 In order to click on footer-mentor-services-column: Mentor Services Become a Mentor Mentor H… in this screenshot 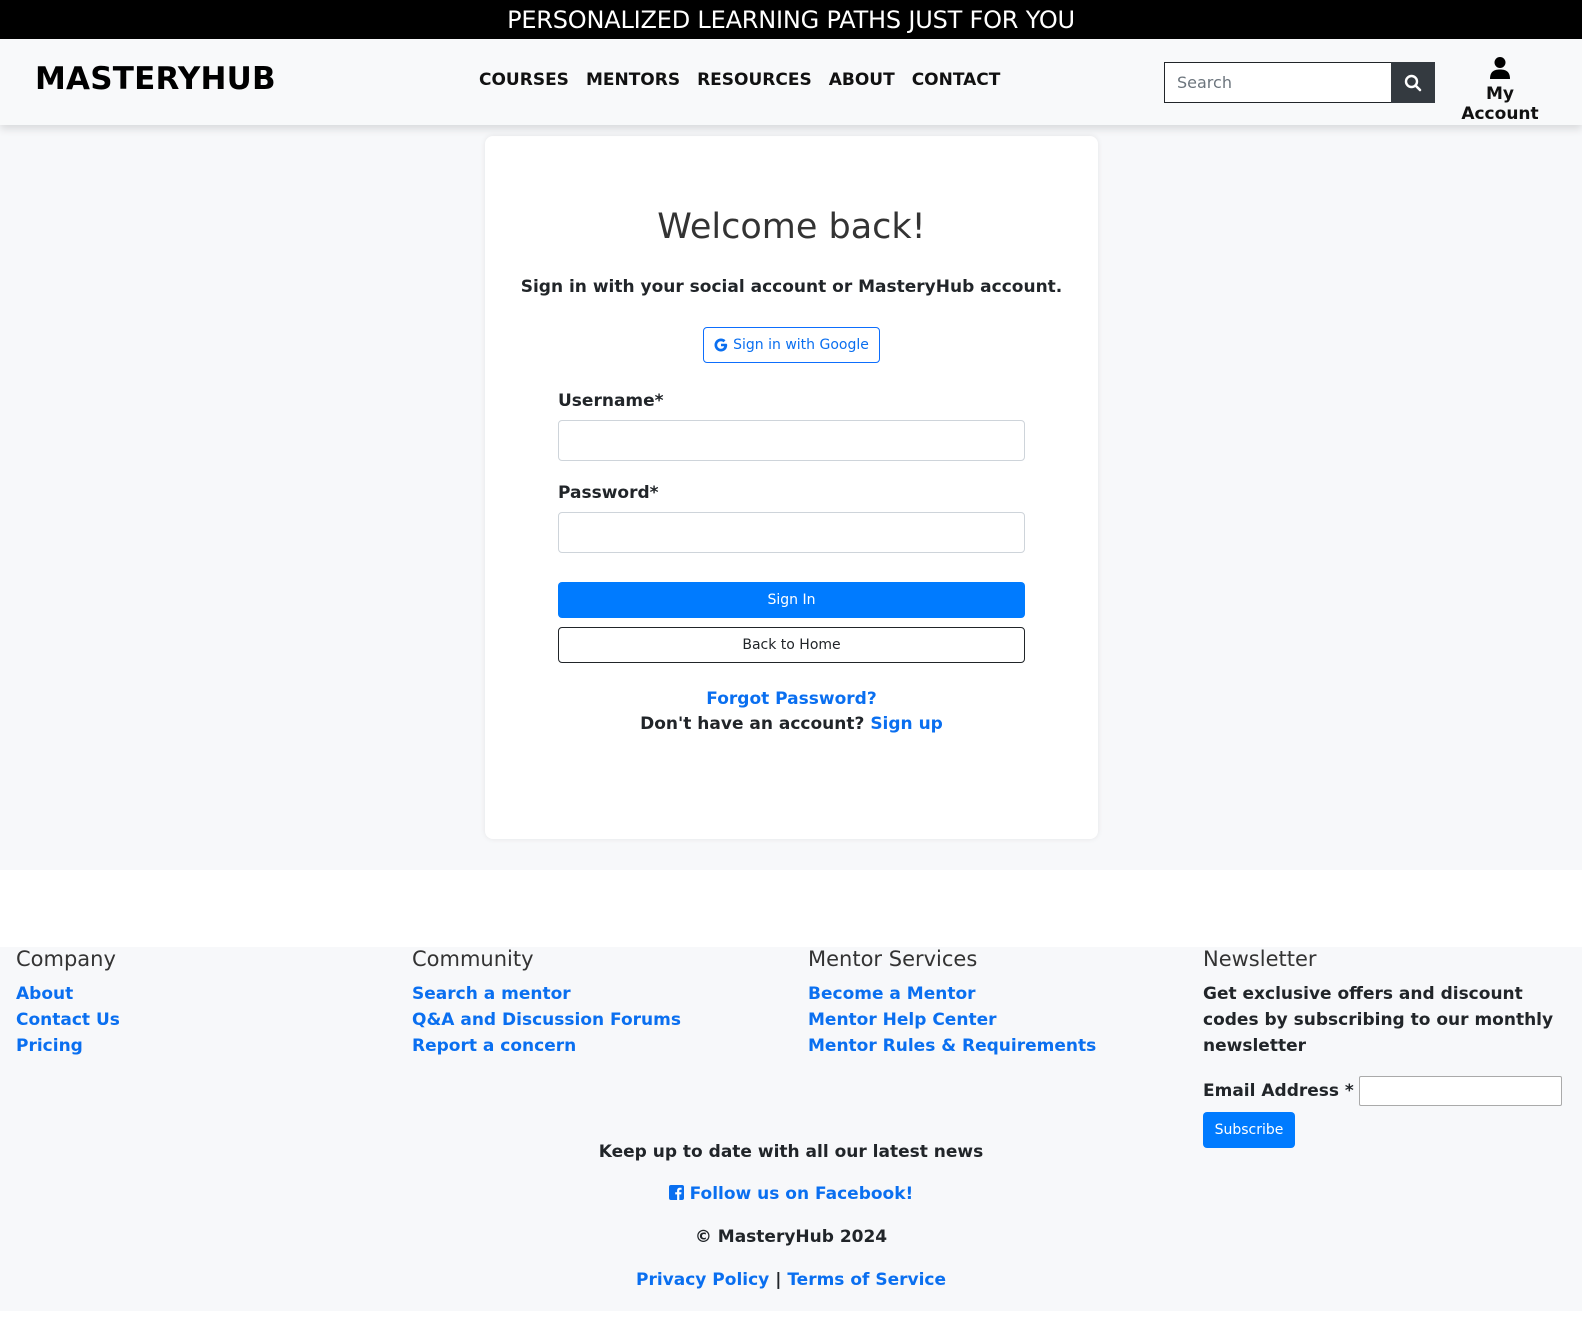, I will do `click(952, 1003)`.